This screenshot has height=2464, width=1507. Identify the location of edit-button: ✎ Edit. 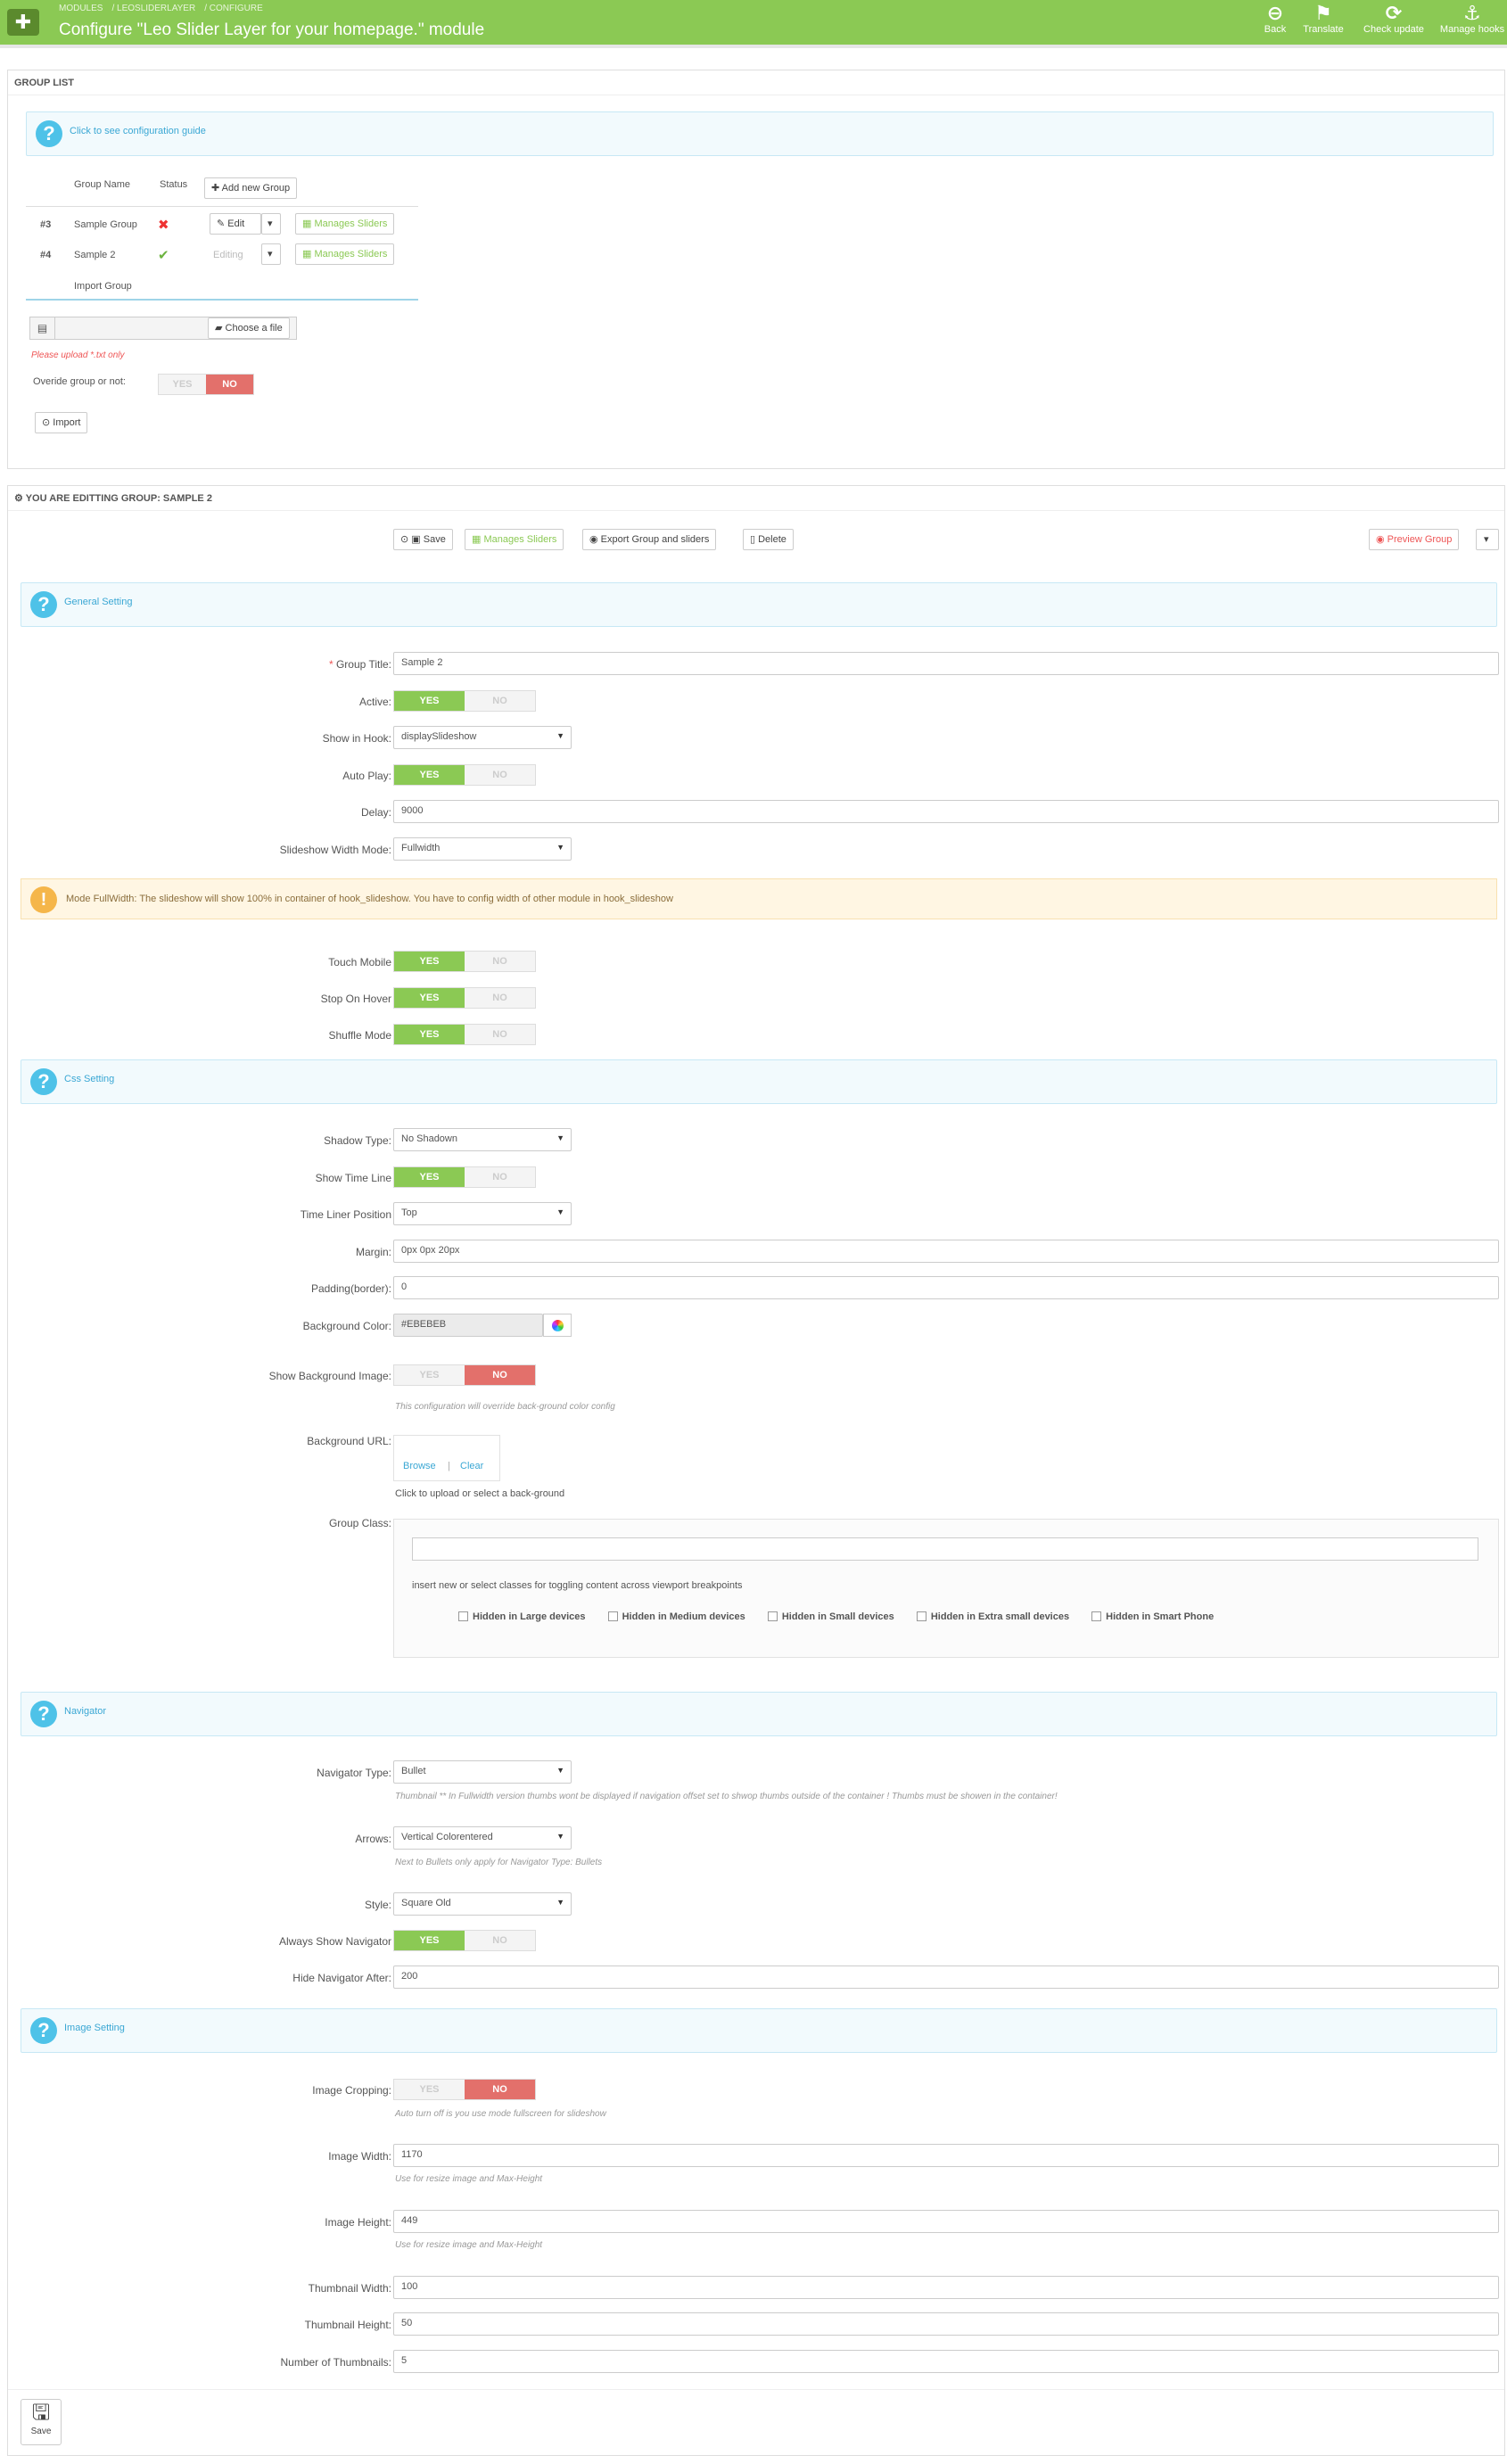
(235, 224).